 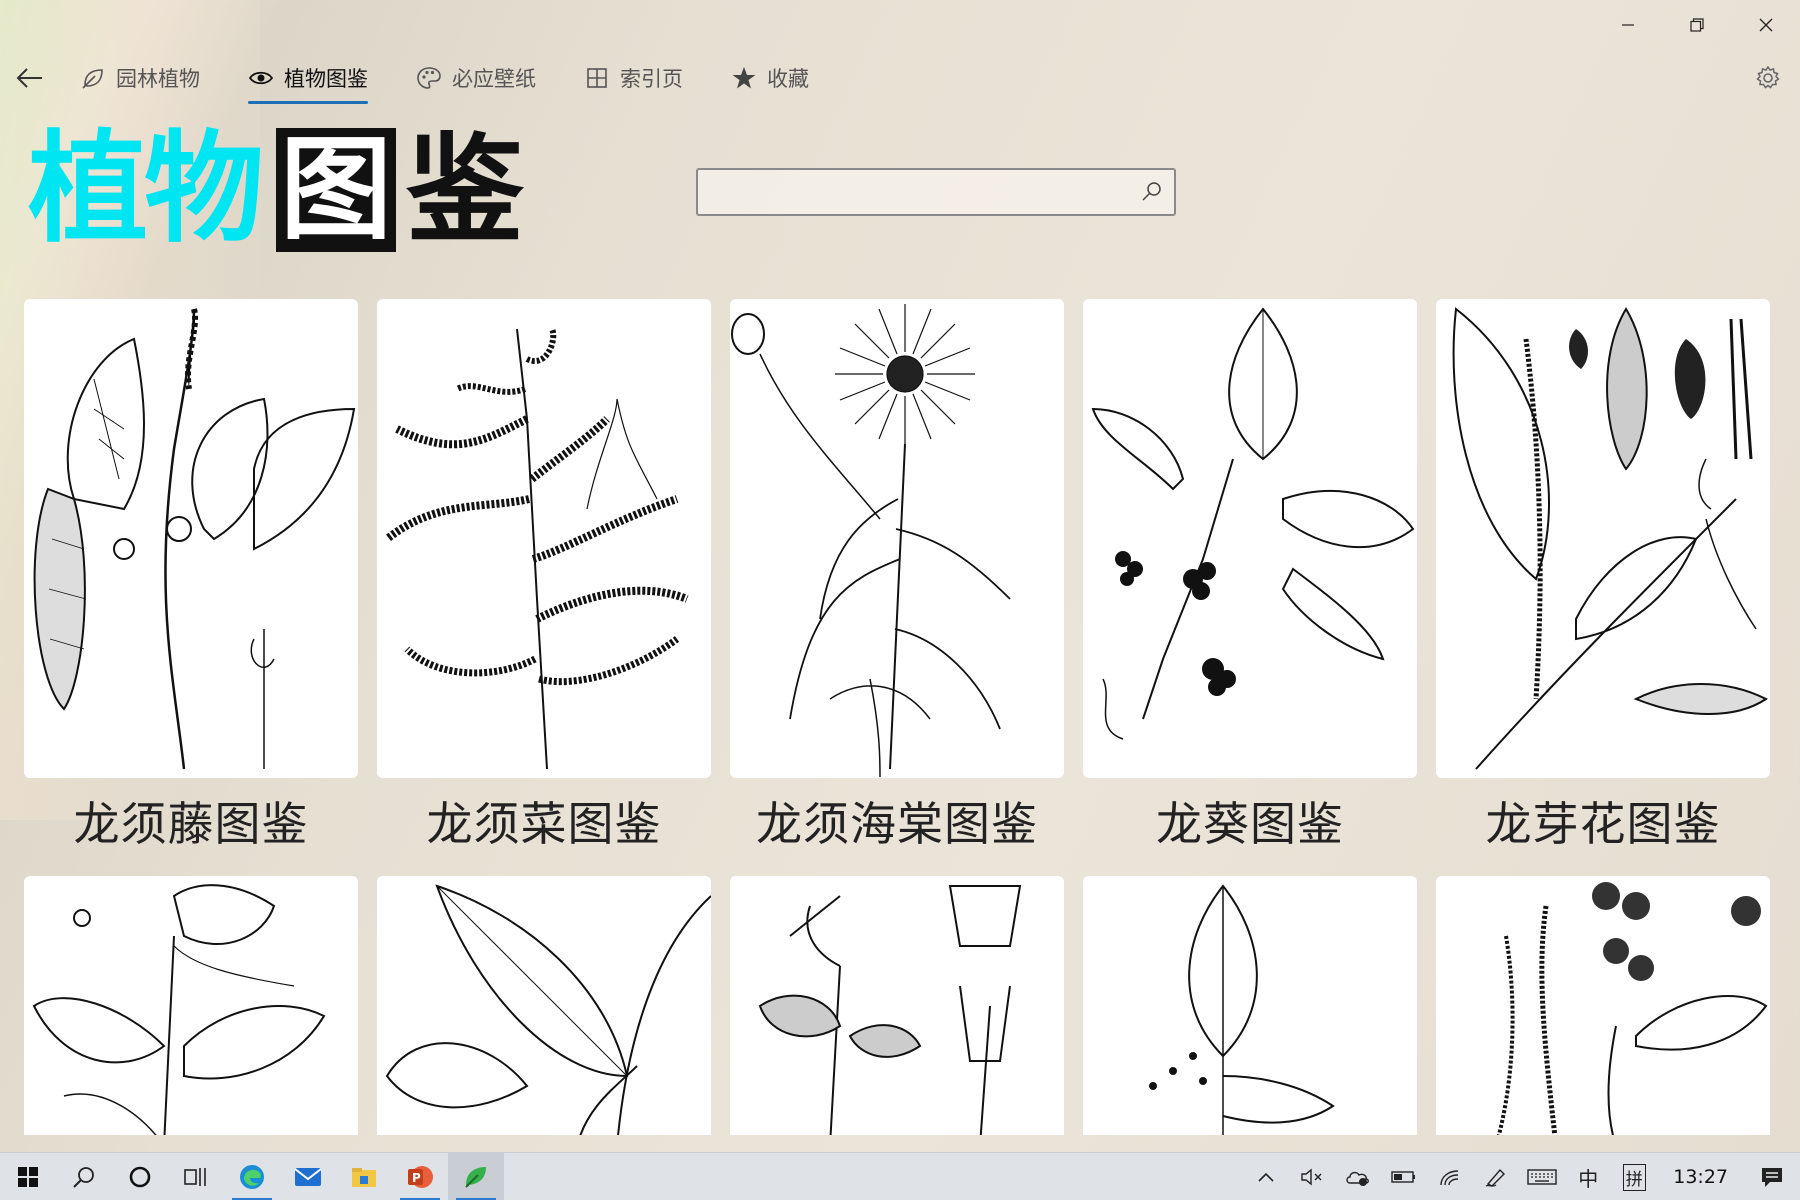 I want to click on onedrive-button, so click(x=1358, y=1176).